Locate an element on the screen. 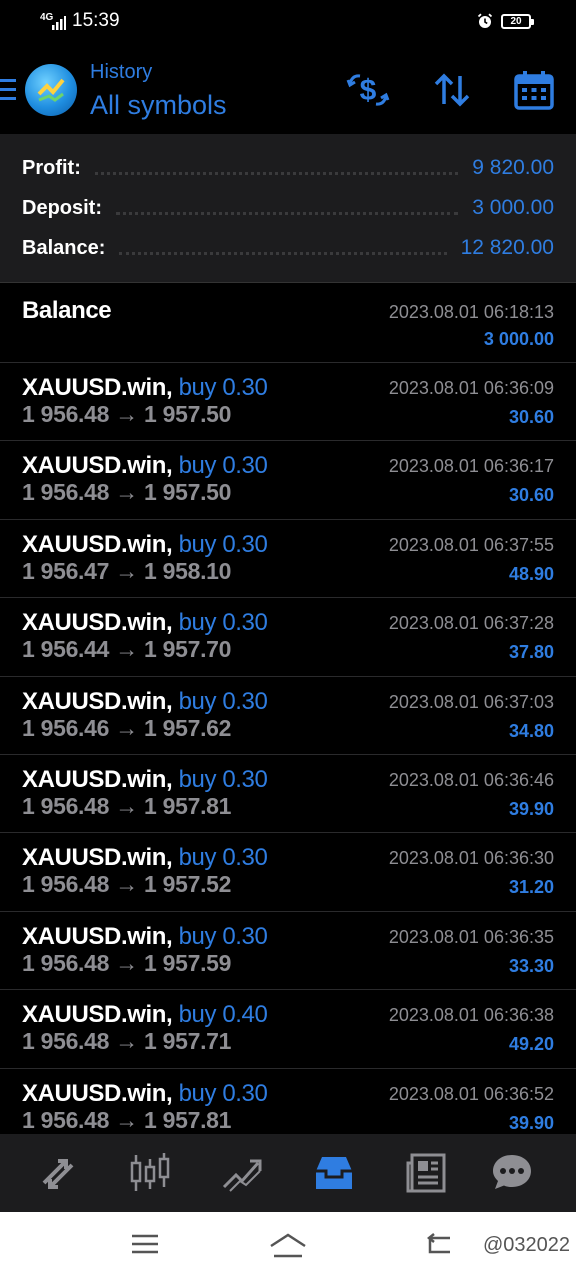 The height and width of the screenshot is (1280, 576). trade-datetime: 2023.08.01 06:36:35 is located at coordinates (471, 936).